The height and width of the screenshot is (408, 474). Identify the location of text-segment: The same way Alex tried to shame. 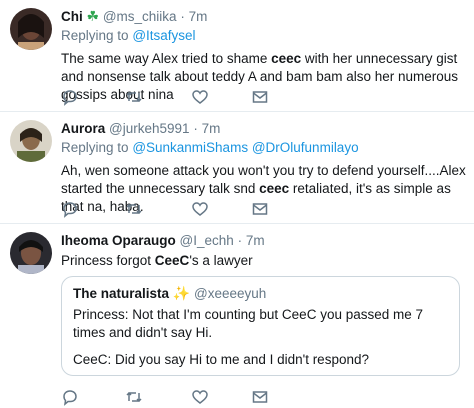
(166, 58).